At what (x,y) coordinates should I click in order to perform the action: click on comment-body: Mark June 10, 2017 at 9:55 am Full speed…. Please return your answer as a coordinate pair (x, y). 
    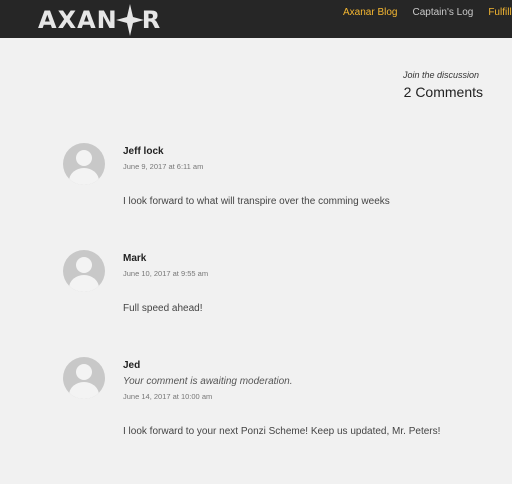
    Looking at the image, I should click on (303, 282).